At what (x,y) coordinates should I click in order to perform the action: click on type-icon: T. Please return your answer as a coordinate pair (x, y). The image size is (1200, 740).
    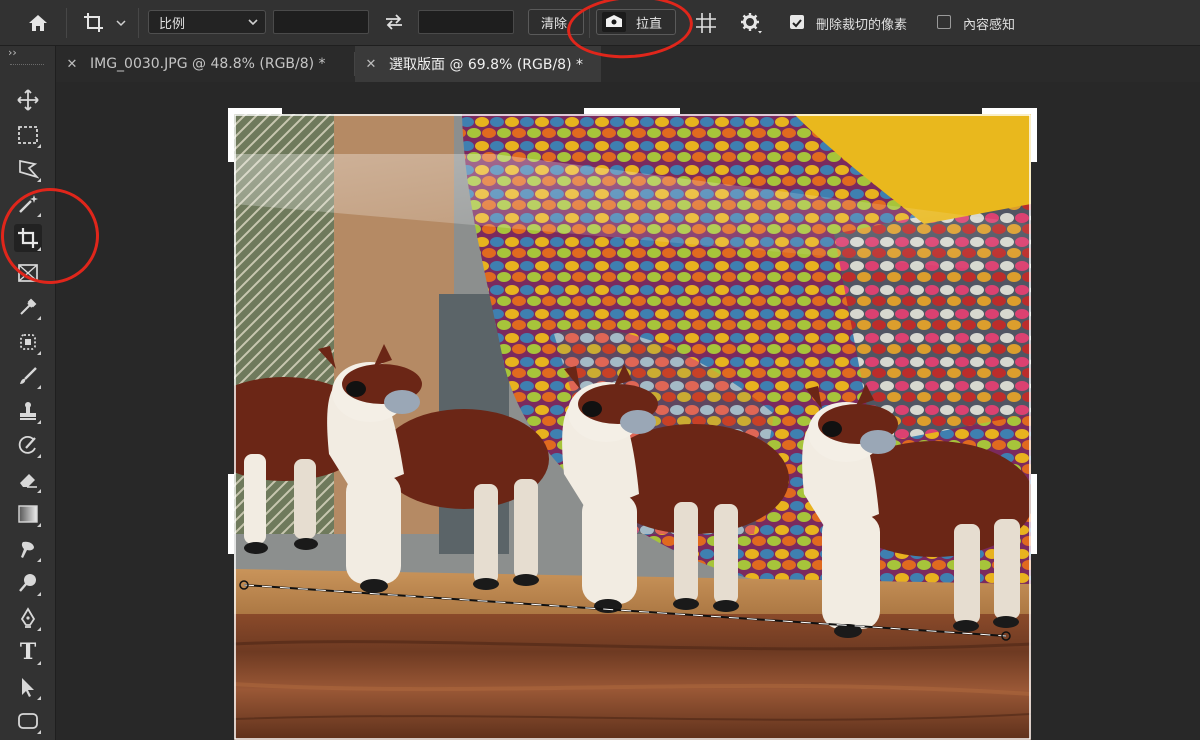
    Looking at the image, I should click on (28, 652).